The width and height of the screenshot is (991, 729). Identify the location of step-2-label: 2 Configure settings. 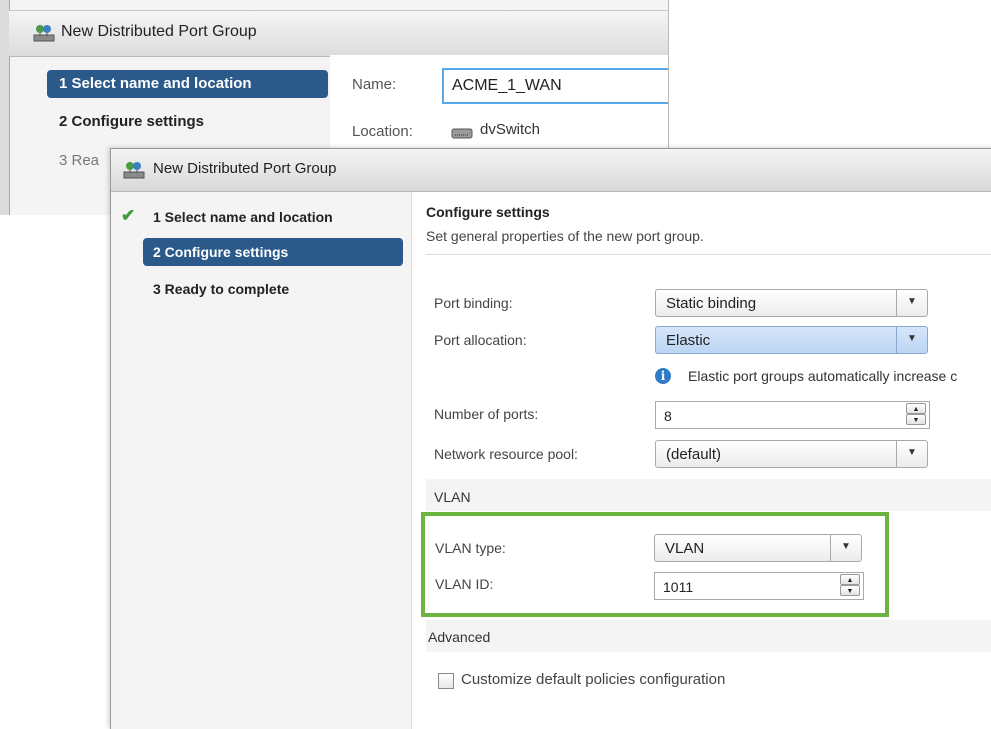
(221, 252).